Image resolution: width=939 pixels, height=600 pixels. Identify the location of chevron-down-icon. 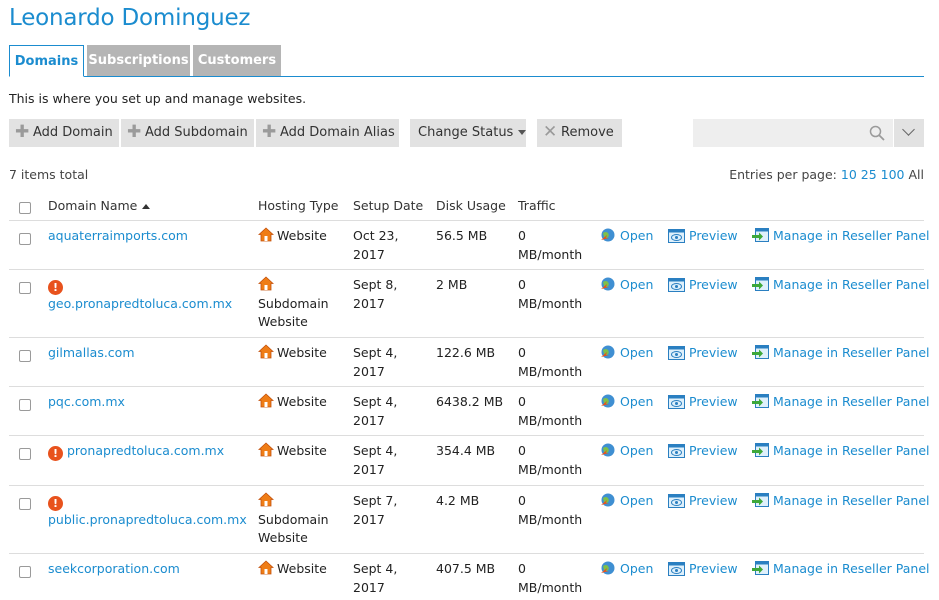
(908, 129).